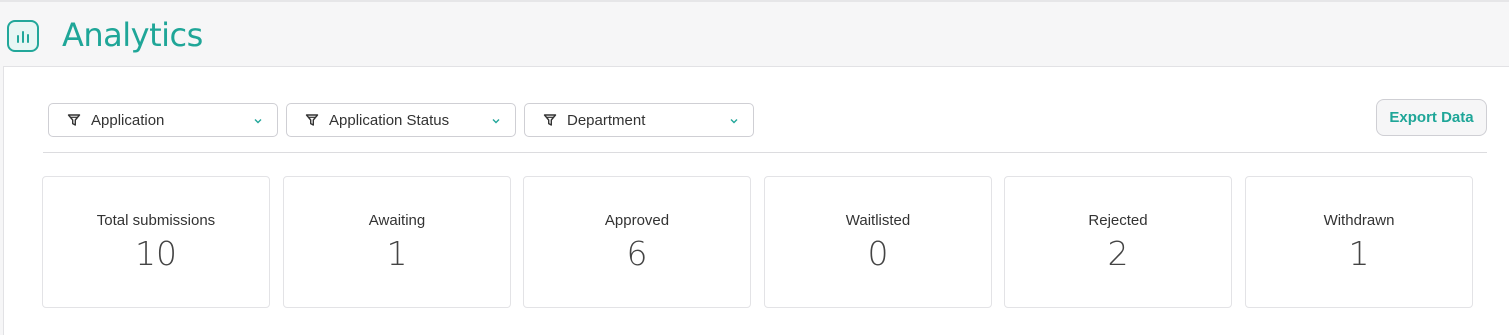 The height and width of the screenshot is (335, 1509). What do you see at coordinates (878, 253) in the screenshot?
I see `stat-value: 0` at bounding box center [878, 253].